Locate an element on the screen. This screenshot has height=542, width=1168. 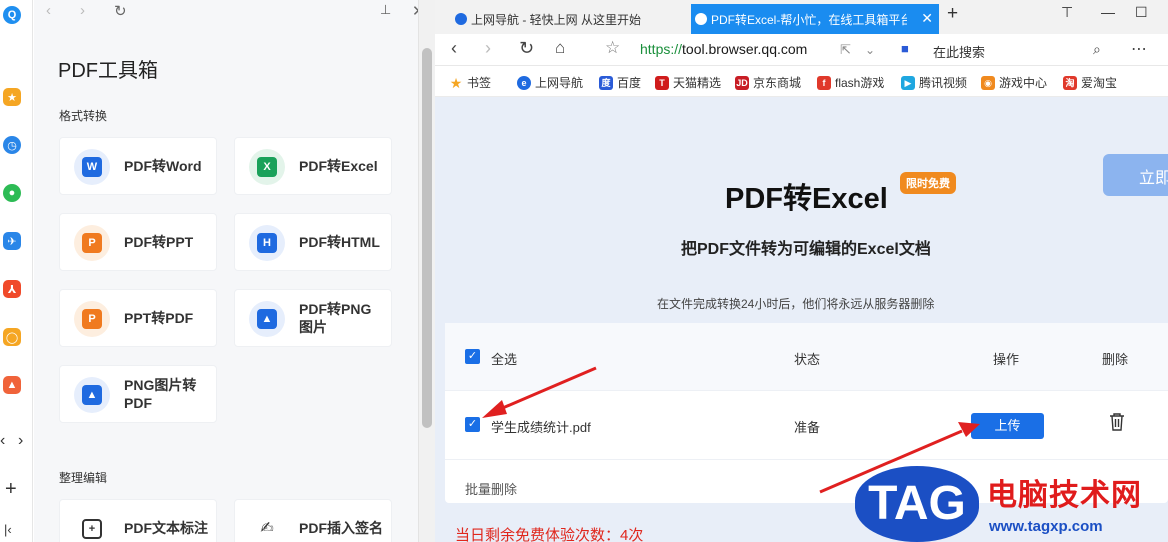
tool-label: PNG图片转PDF is located at coordinates (160, 394).